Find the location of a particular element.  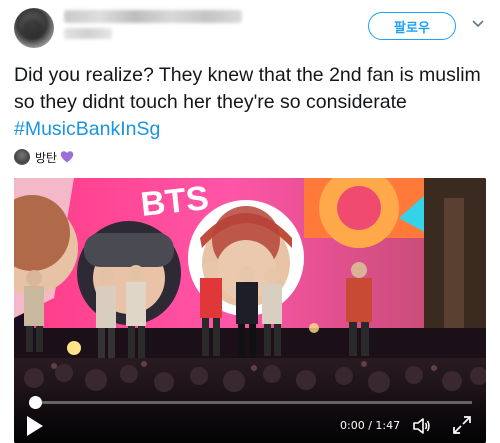

meta-name: 방탄 is located at coordinates (46, 157).